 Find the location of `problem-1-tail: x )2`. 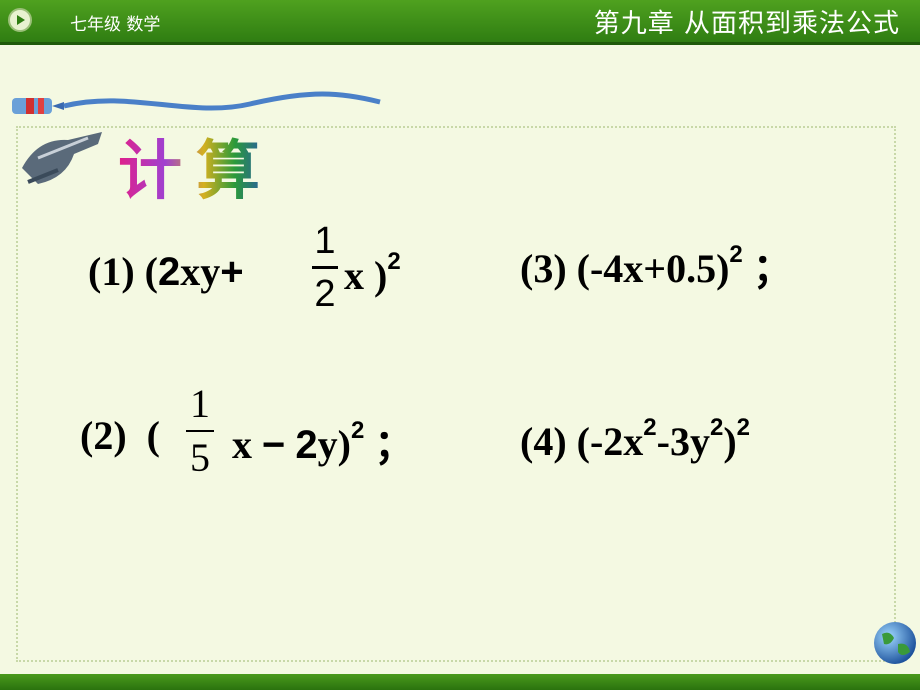

problem-1-tail: x )2 is located at coordinates (372, 273).